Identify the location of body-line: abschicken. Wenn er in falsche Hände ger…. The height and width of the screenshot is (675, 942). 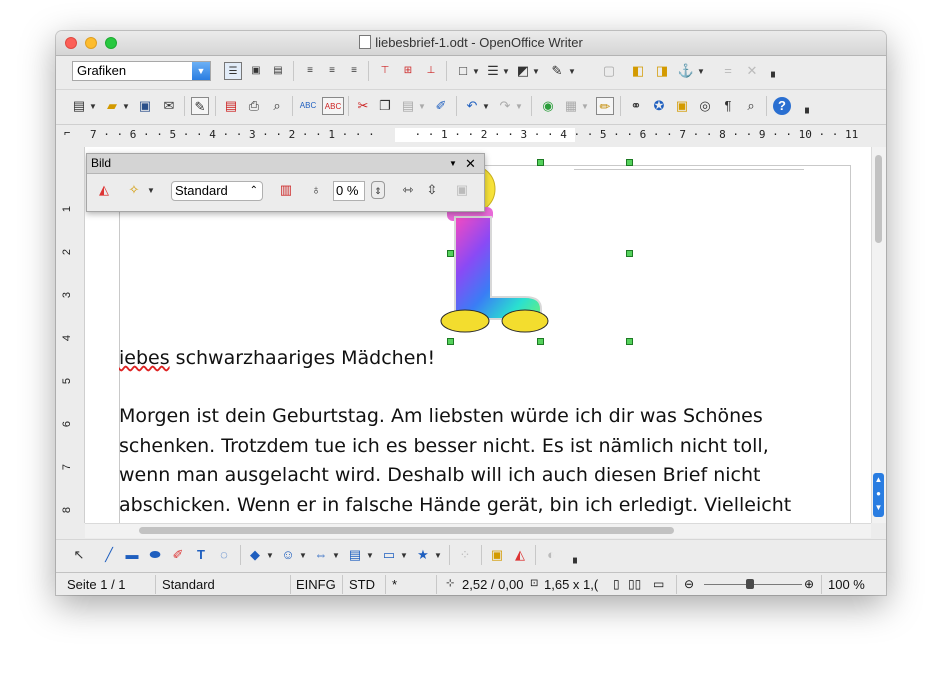
(479, 505).